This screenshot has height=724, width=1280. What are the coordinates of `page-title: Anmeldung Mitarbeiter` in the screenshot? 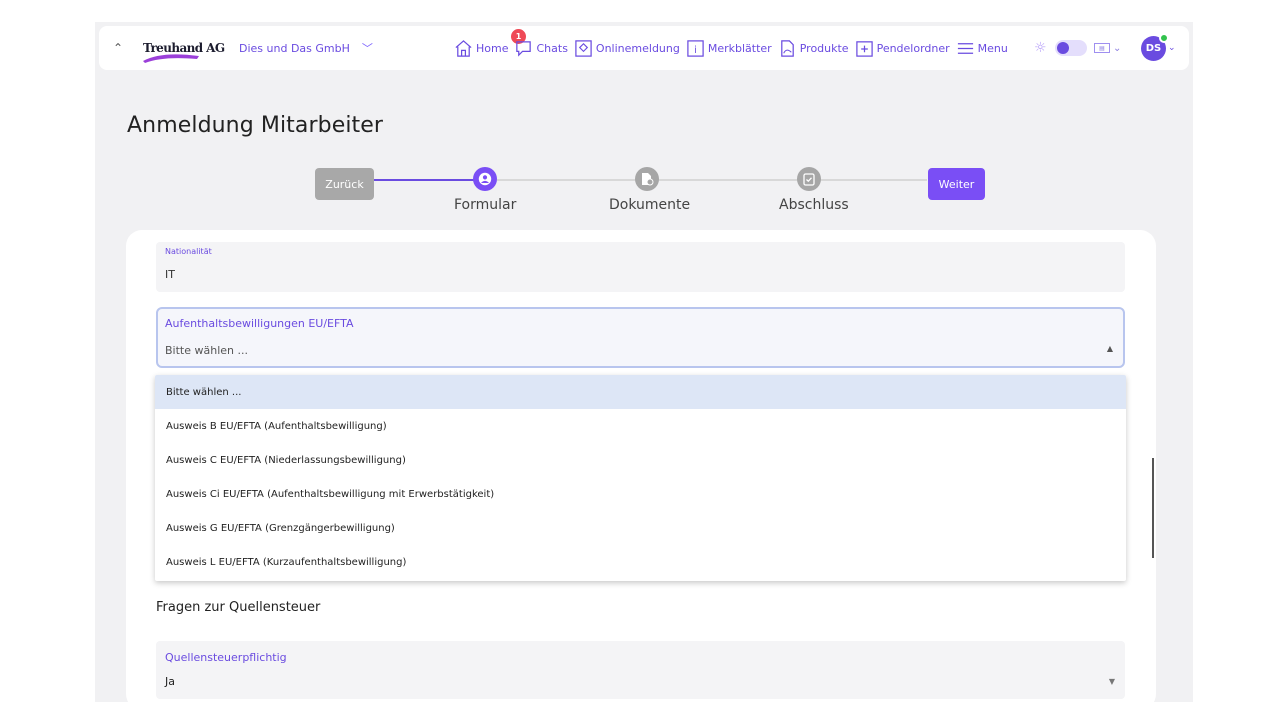 It's located at (255, 125).